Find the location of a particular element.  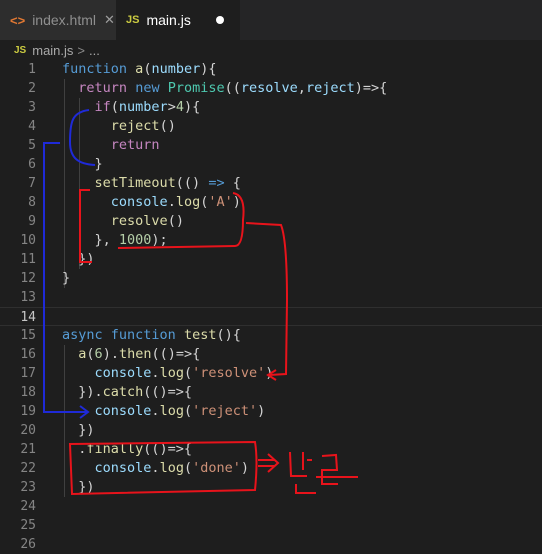

blue-bracket-mark is located at coordinates (82, 137).